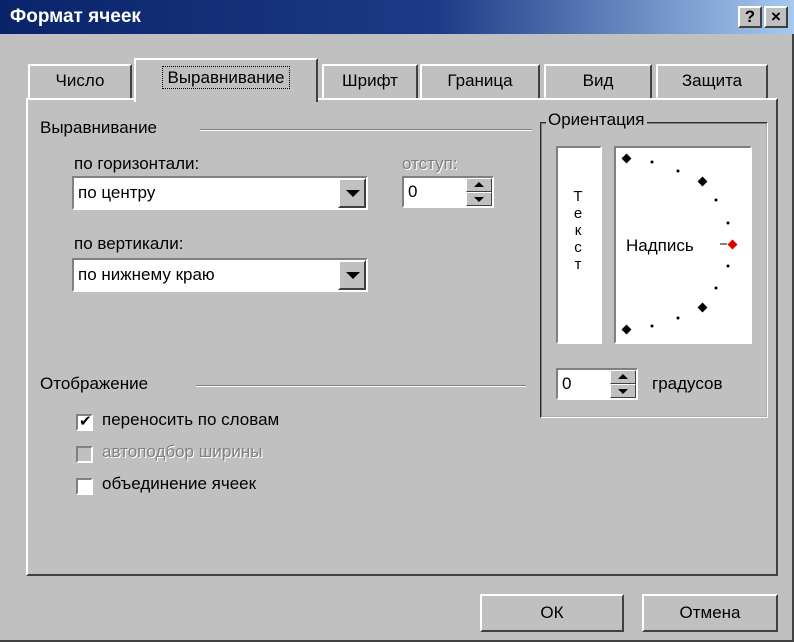 This screenshot has height=642, width=794. Describe the element at coordinates (75, 16) in the screenshot. I see `dialog-title: Формат ячеек` at that location.